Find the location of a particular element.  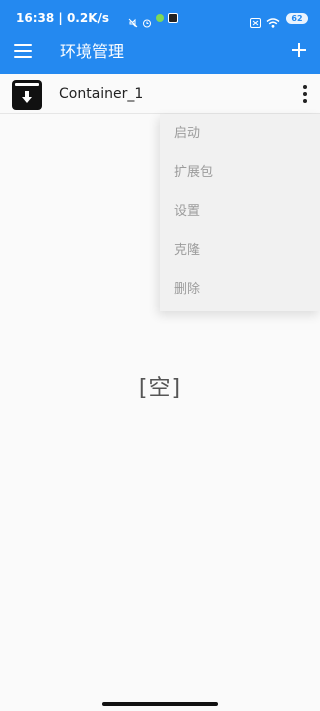

container-options-menu: 启动 扩展包 设置 克隆 删除 is located at coordinates (240, 212).